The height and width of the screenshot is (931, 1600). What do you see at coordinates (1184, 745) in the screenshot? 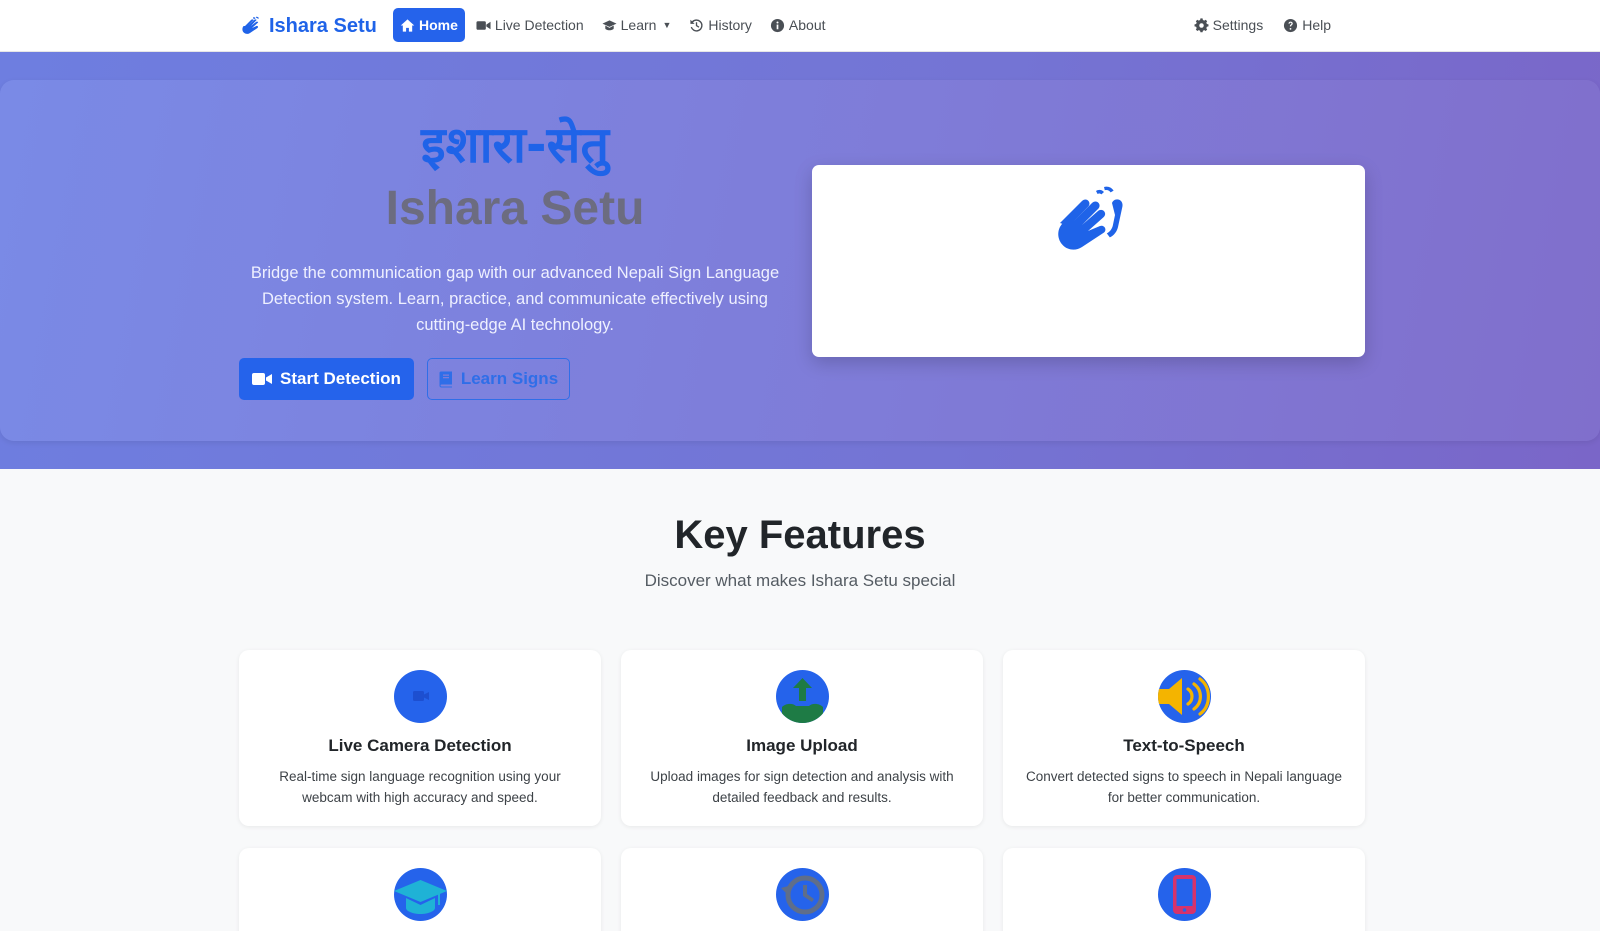
I see `feature-title: Text-to-Speech` at bounding box center [1184, 745].